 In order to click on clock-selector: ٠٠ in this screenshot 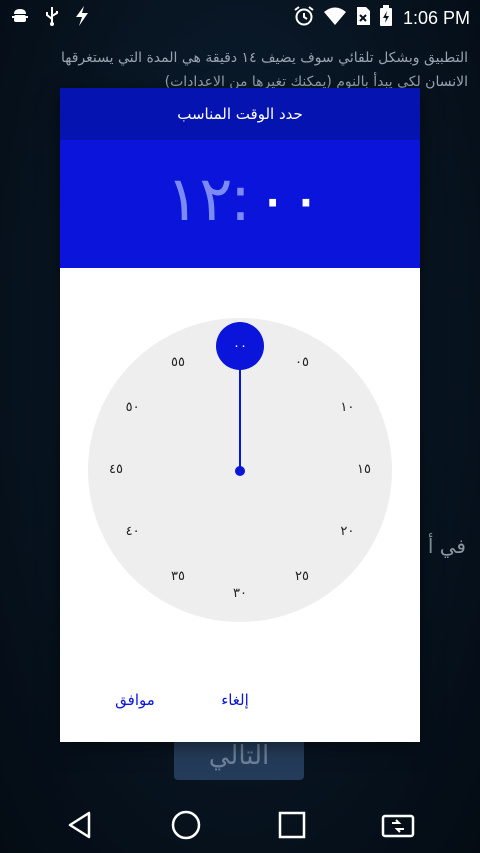, I will do `click(240, 346)`.